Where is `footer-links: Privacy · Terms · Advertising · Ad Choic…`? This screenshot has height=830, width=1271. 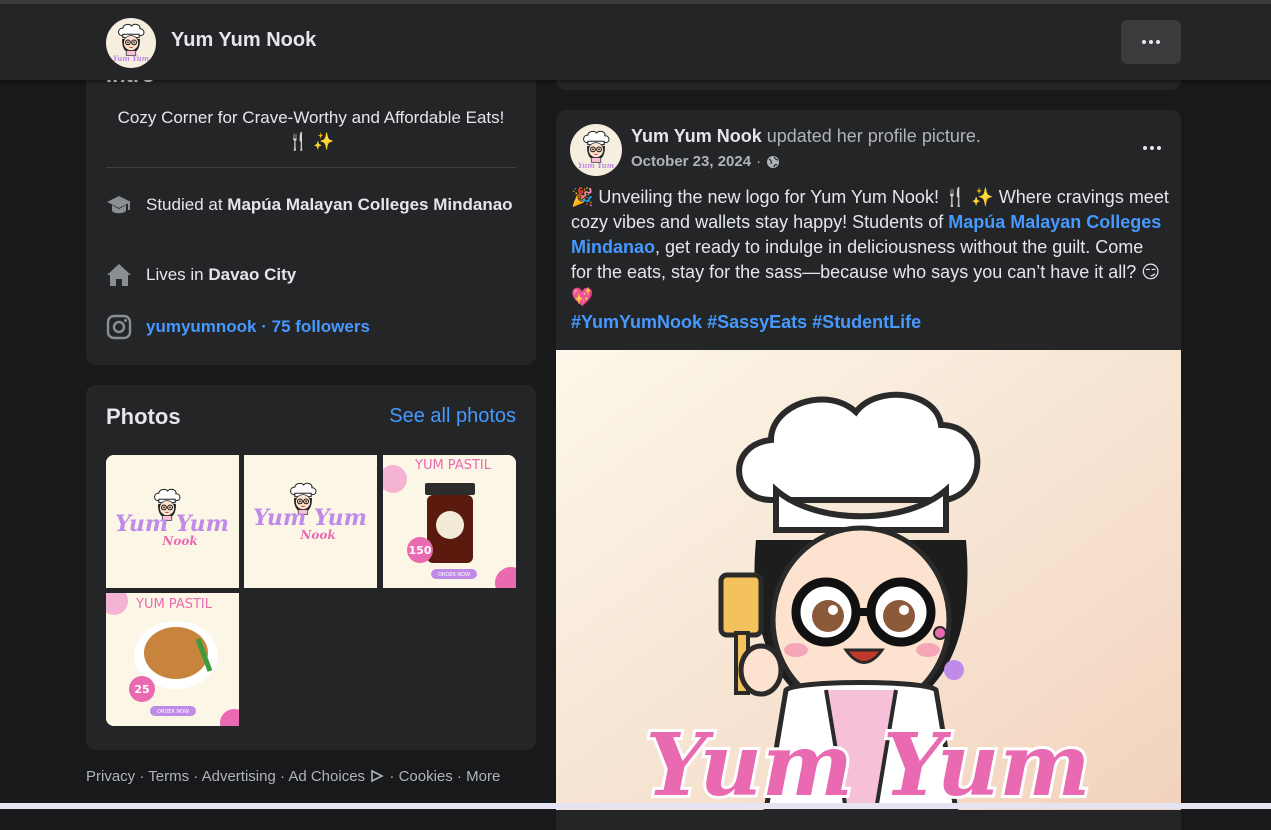 footer-links: Privacy · Terms · Advertising · Ad Choic… is located at coordinates (293, 776).